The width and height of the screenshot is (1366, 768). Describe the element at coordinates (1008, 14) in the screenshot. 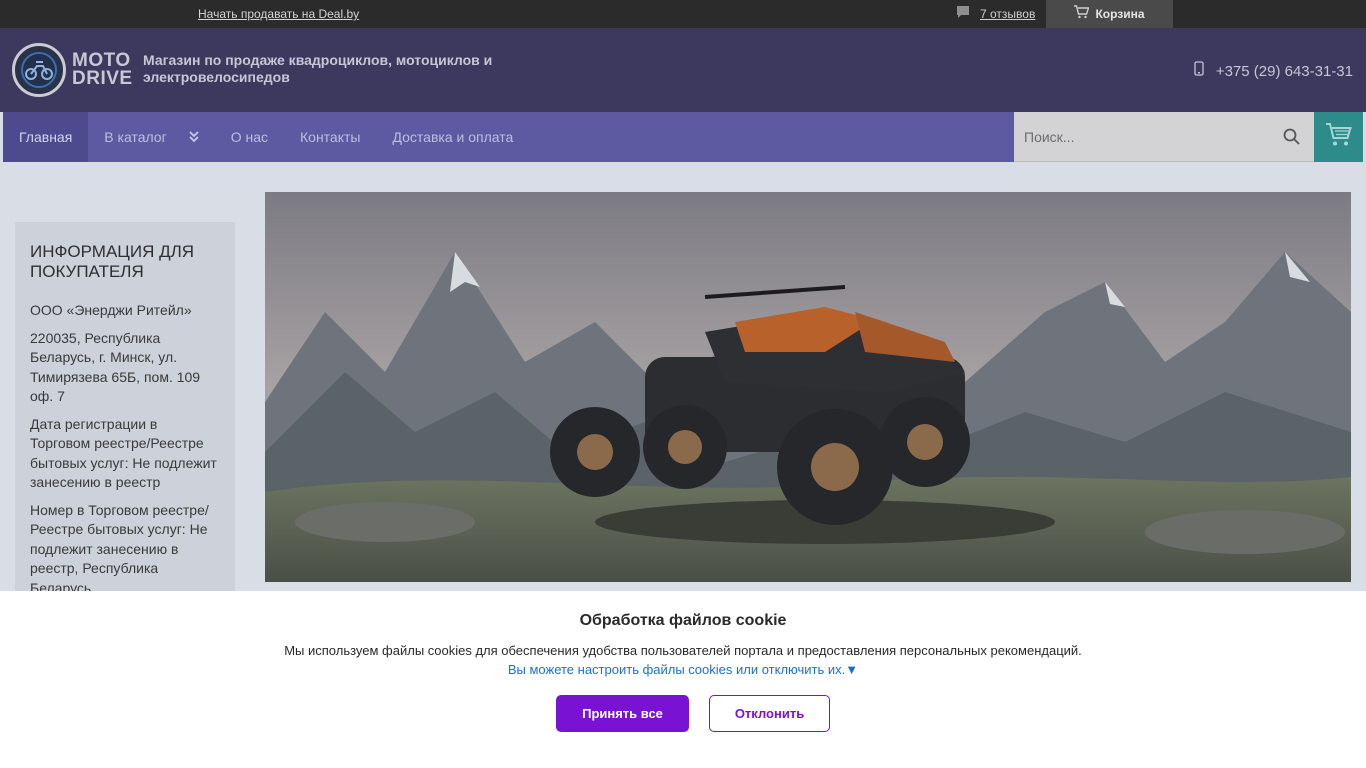

I see `reviews-count: 7 отзывов` at that location.